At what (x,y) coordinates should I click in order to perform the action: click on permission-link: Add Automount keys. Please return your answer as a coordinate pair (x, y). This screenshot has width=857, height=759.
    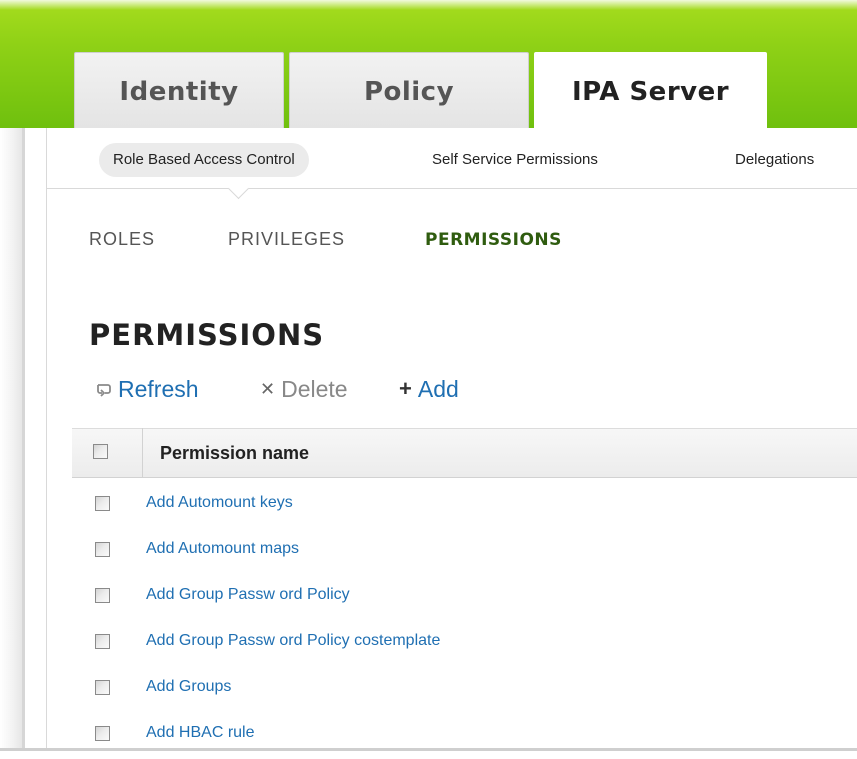
    Looking at the image, I should click on (219, 503).